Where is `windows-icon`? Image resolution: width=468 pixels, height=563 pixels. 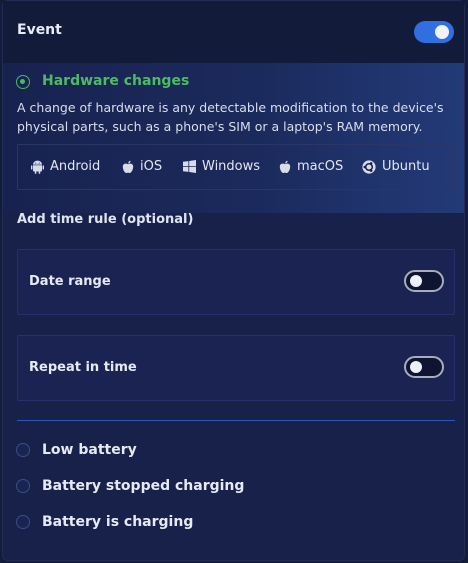
windows-icon is located at coordinates (189, 166).